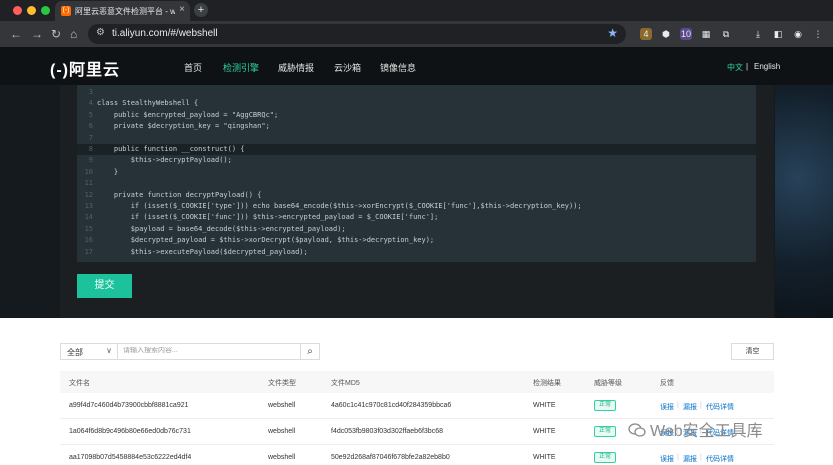 This screenshot has height=465, width=833. Describe the element at coordinates (758, 34) in the screenshot. I see `download-icon: ⤓` at that location.